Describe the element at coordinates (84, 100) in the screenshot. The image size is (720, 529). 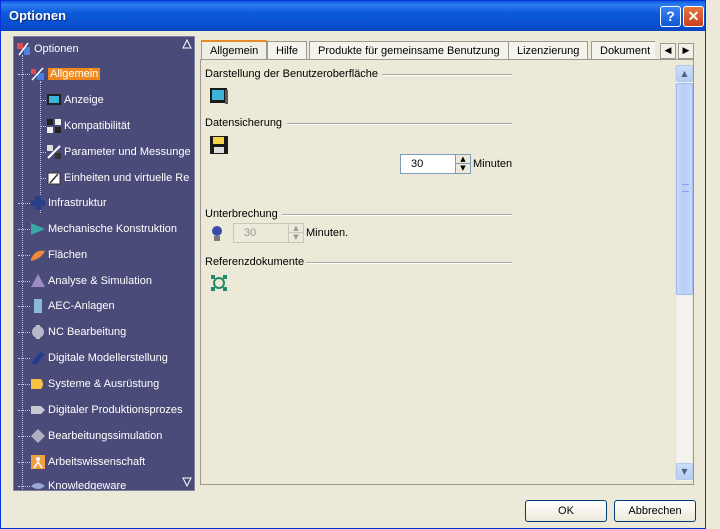
I see `tree-item-label: Anzeige` at that location.